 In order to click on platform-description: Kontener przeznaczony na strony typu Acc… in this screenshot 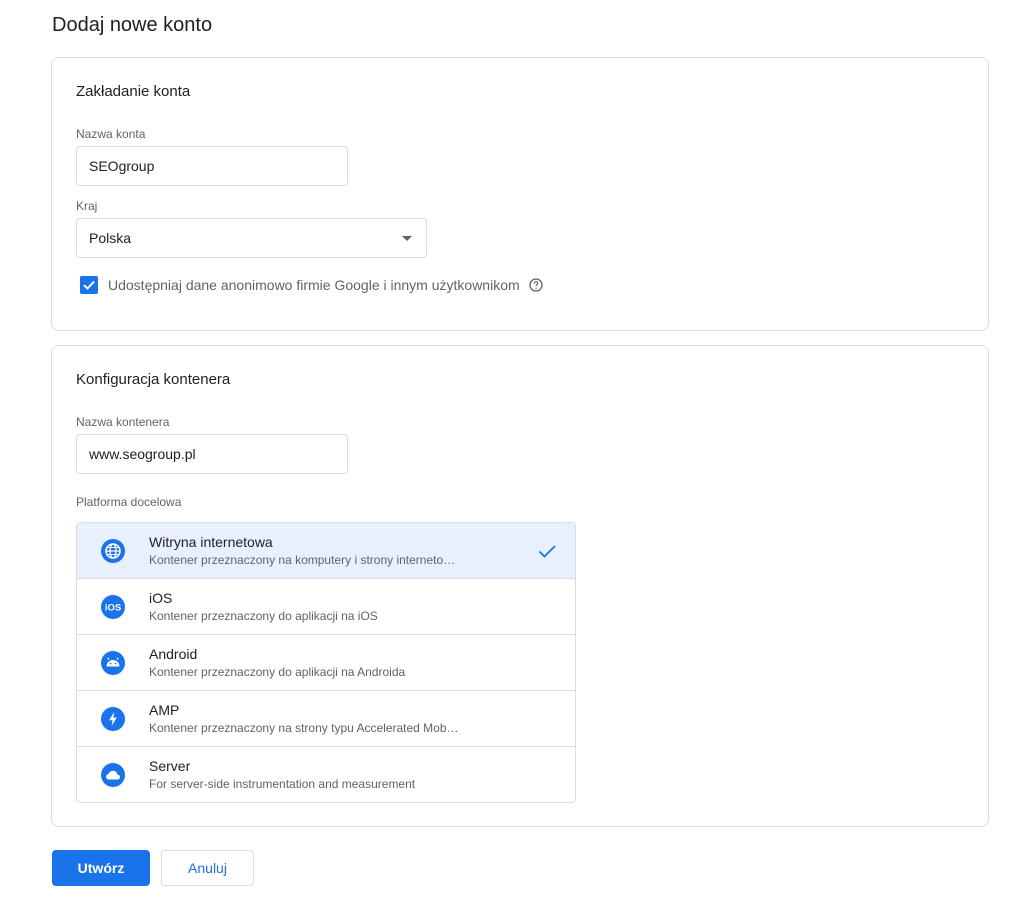, I will do `click(304, 727)`.